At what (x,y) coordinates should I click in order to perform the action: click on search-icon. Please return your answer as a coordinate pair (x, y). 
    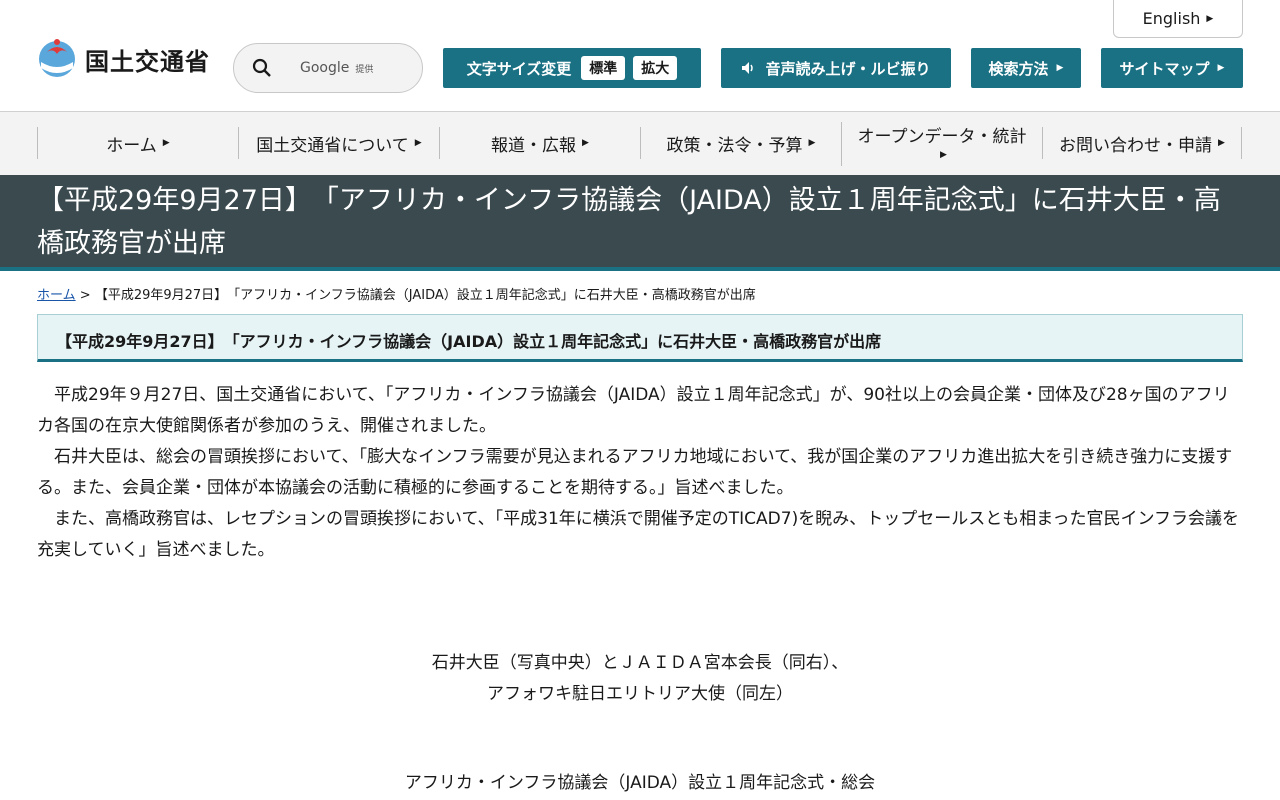
    Looking at the image, I should click on (261, 67).